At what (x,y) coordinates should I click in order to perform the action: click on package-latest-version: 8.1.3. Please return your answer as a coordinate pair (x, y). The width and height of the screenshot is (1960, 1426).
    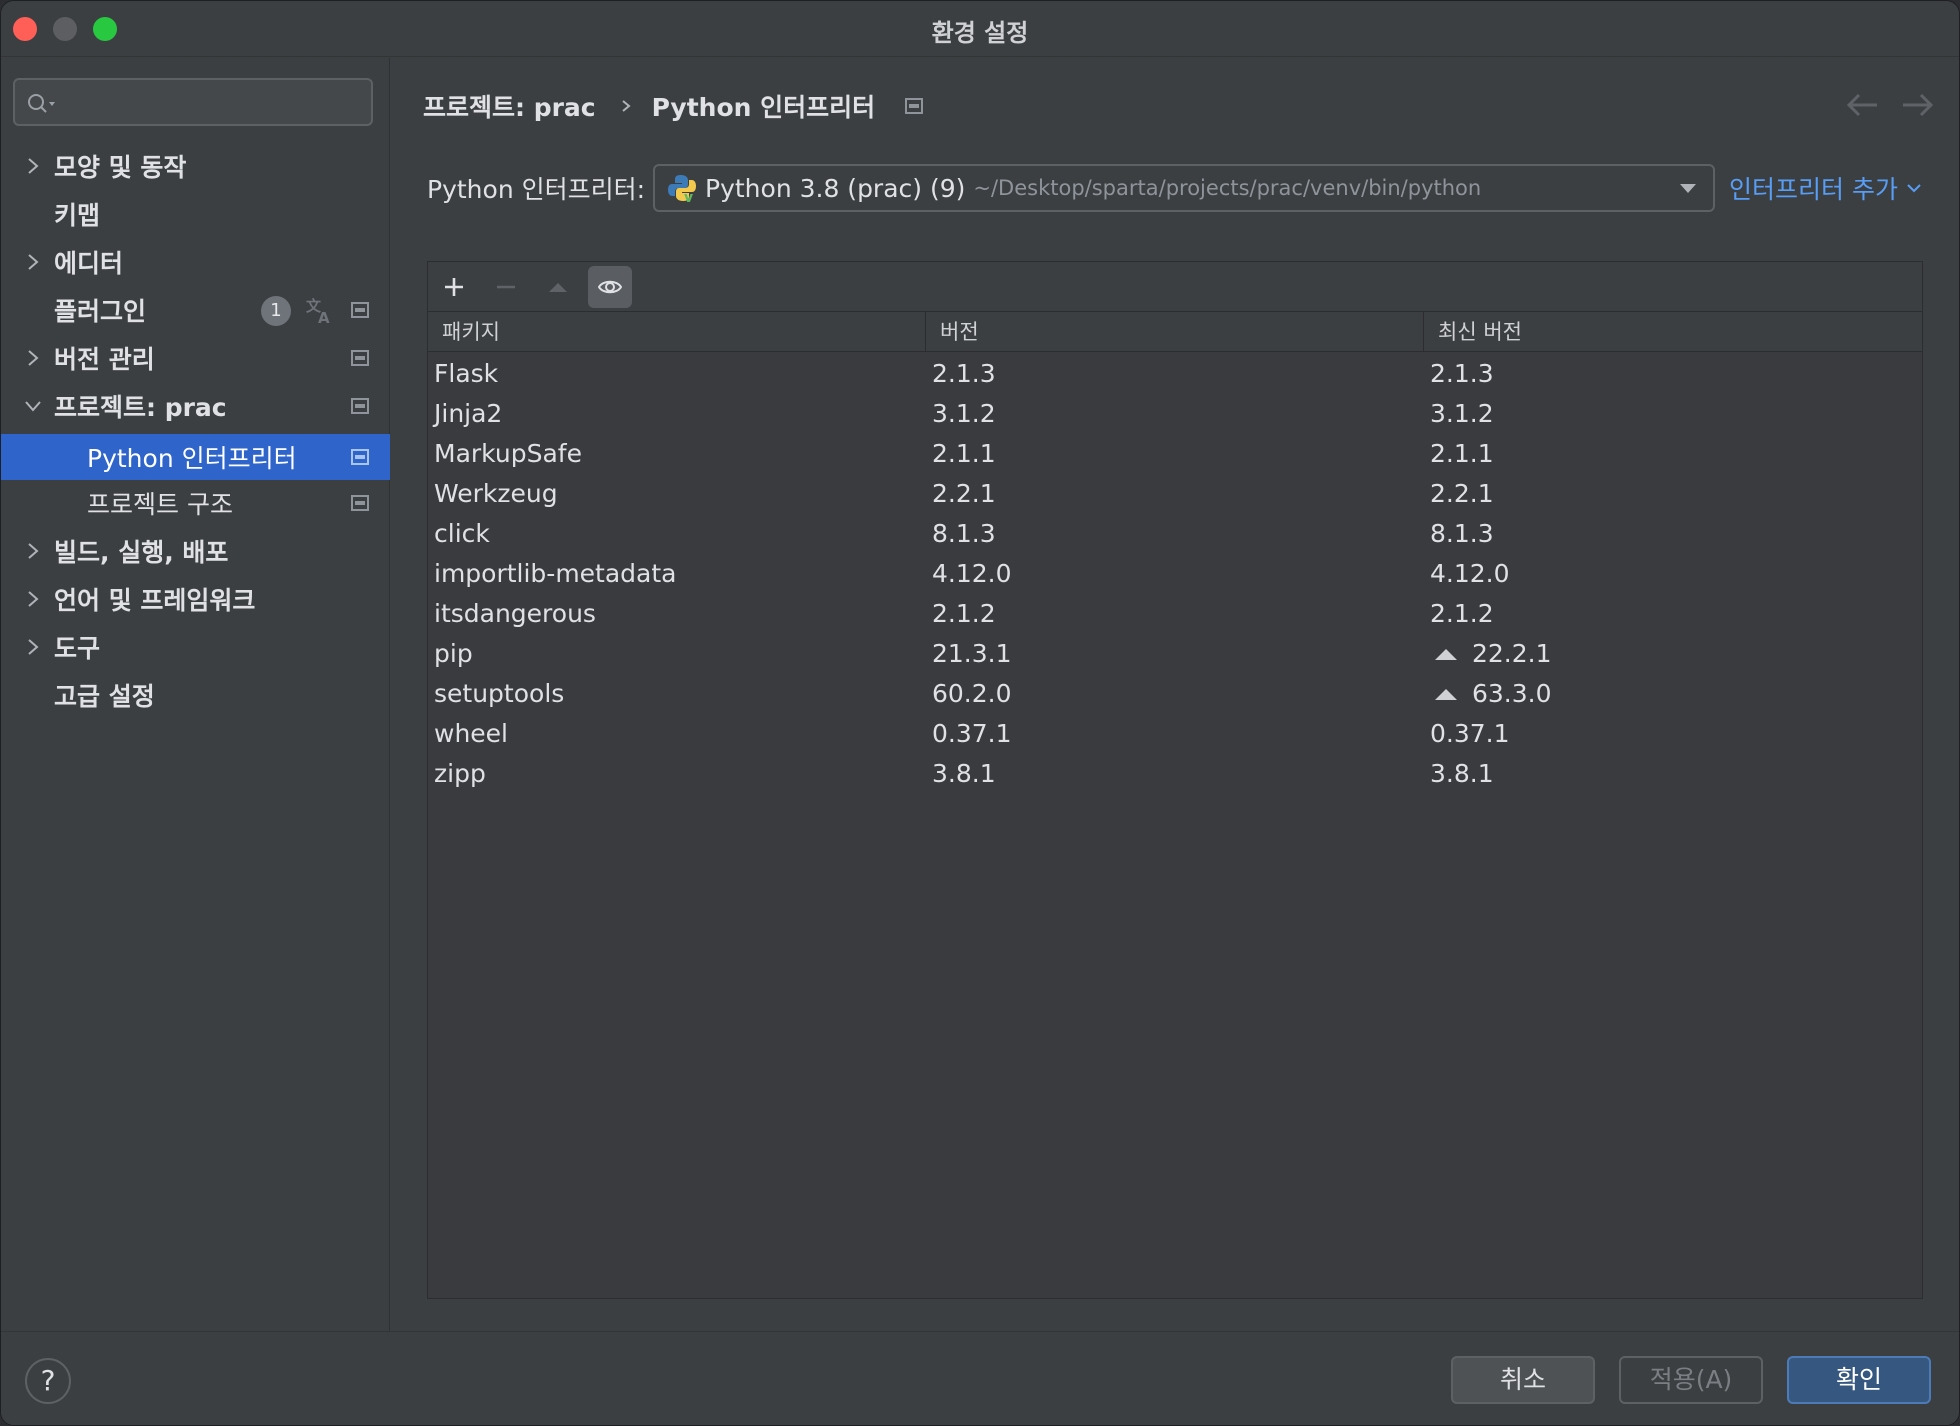
    Looking at the image, I should click on (1462, 534).